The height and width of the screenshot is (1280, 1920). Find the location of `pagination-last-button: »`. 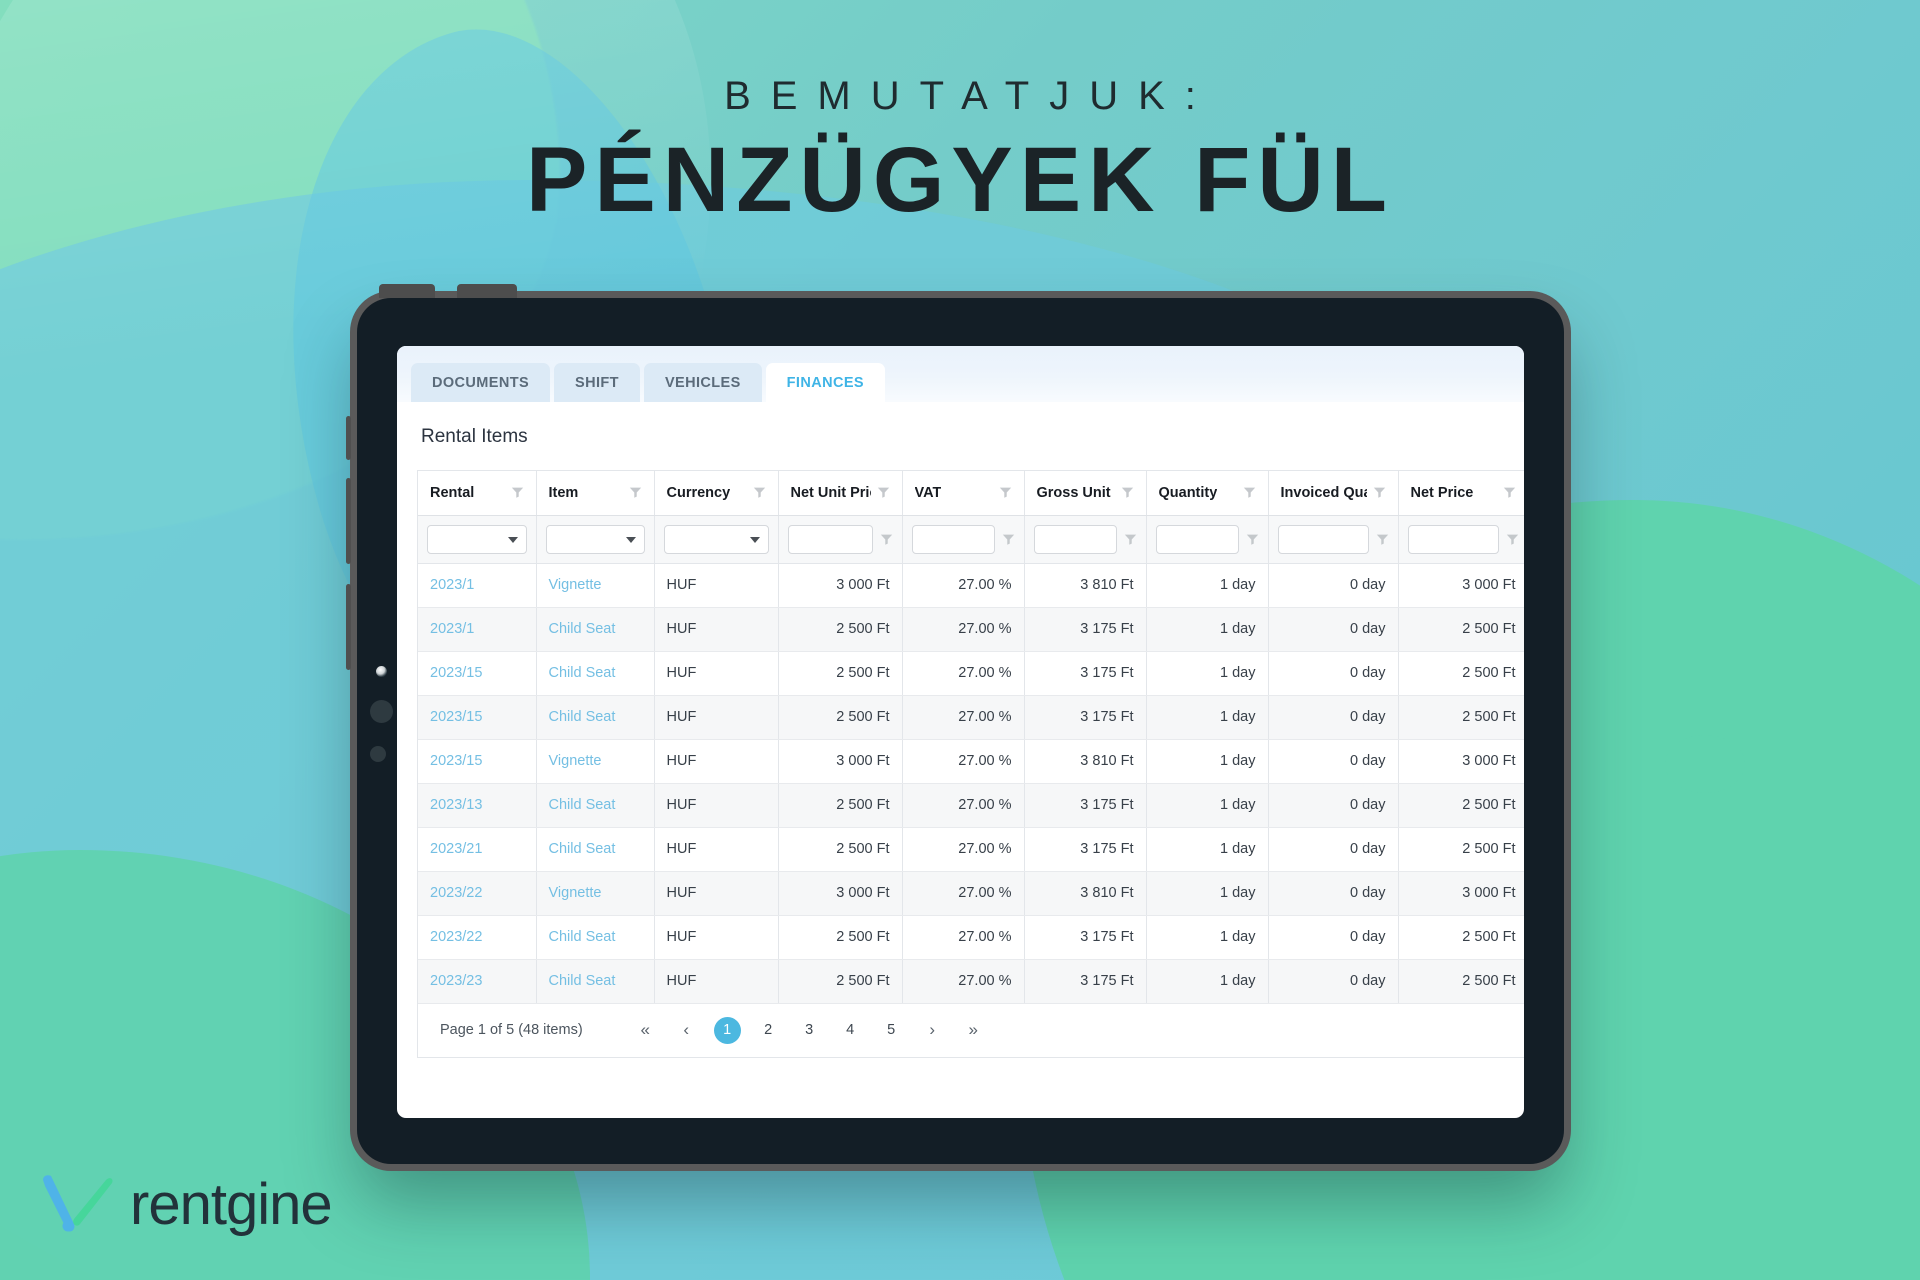

pagination-last-button: » is located at coordinates (973, 1030).